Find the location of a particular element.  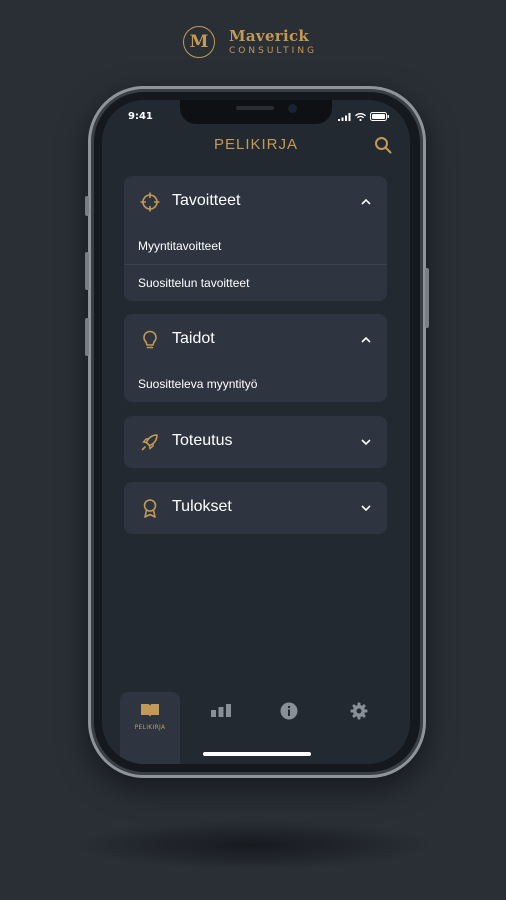

info-icon is located at coordinates (289, 711).